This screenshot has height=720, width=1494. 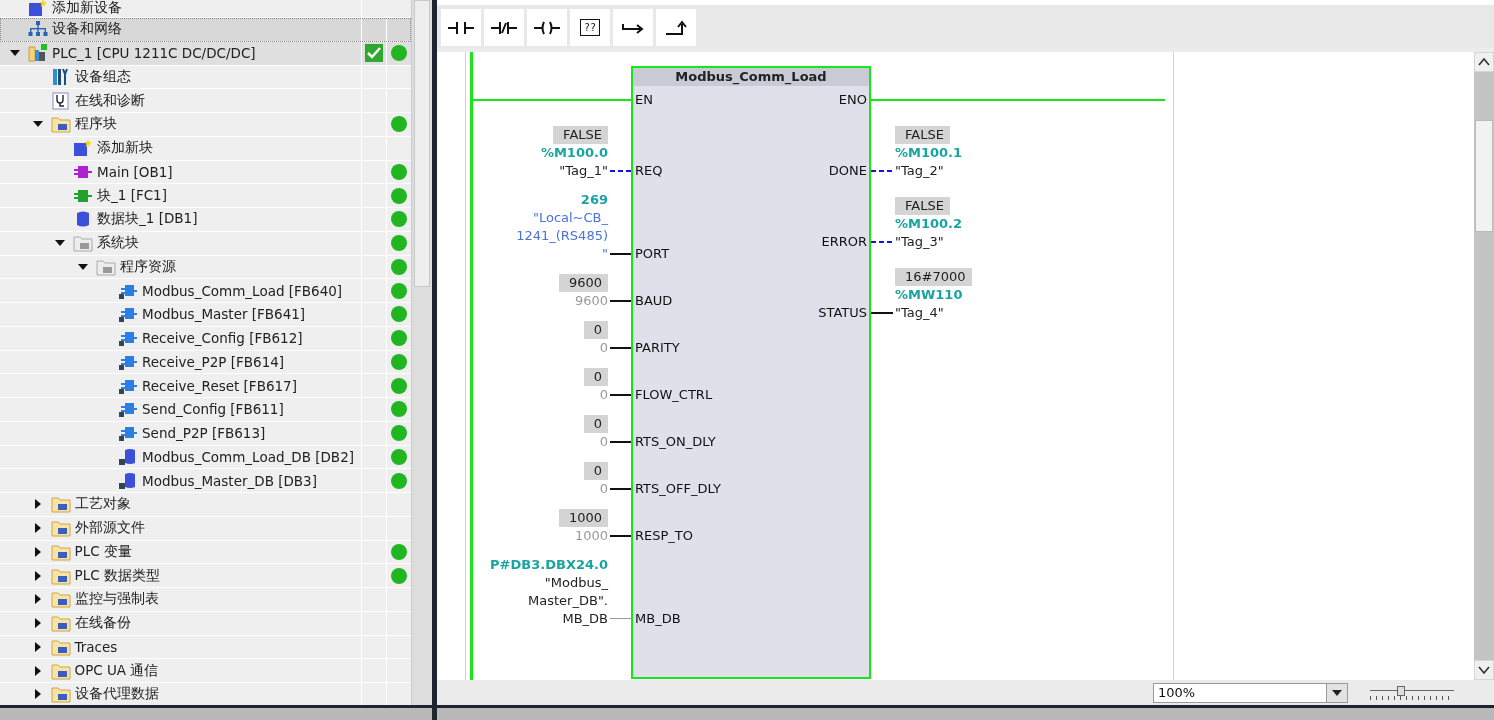 I want to click on slider-thumb, so click(x=1400, y=690).